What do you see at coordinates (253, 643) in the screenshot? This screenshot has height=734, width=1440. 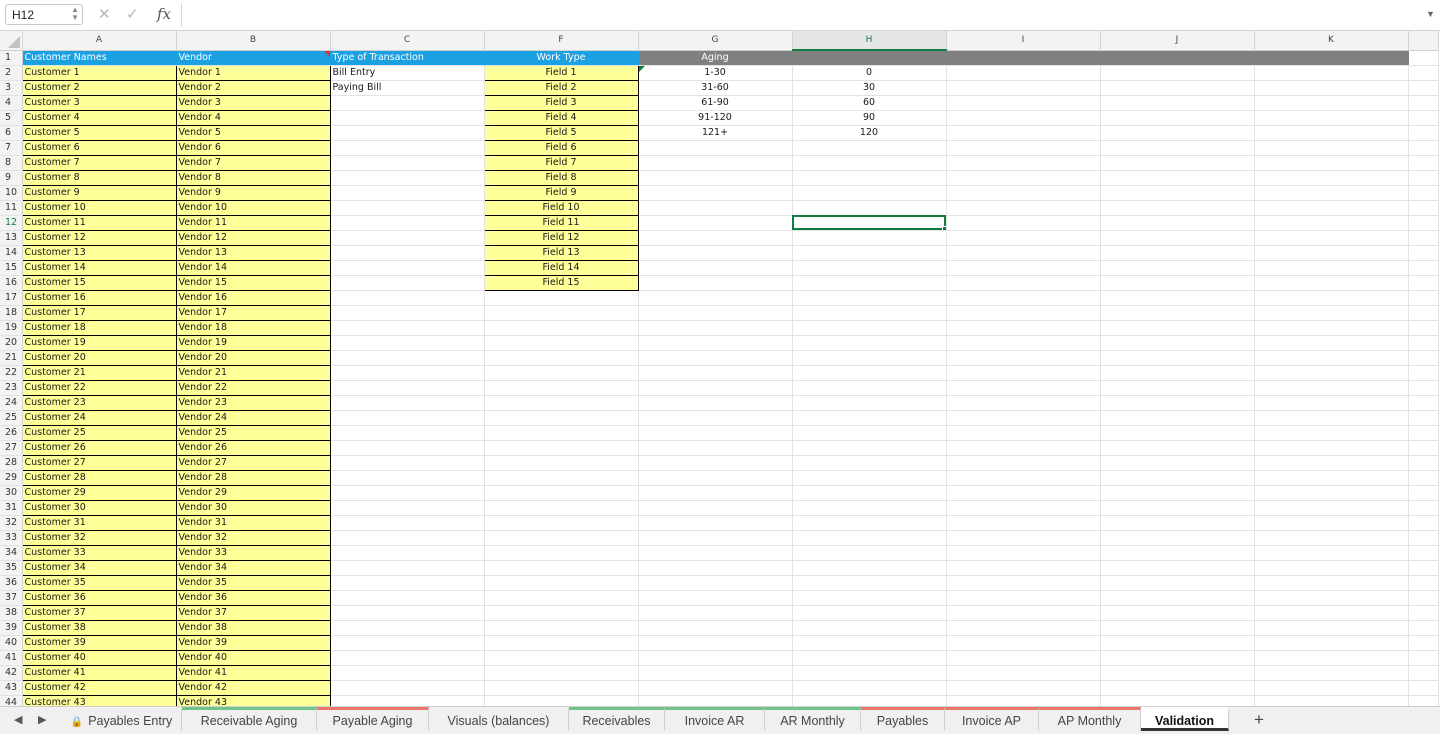 I see `cell-b40: Vendor 39` at bounding box center [253, 643].